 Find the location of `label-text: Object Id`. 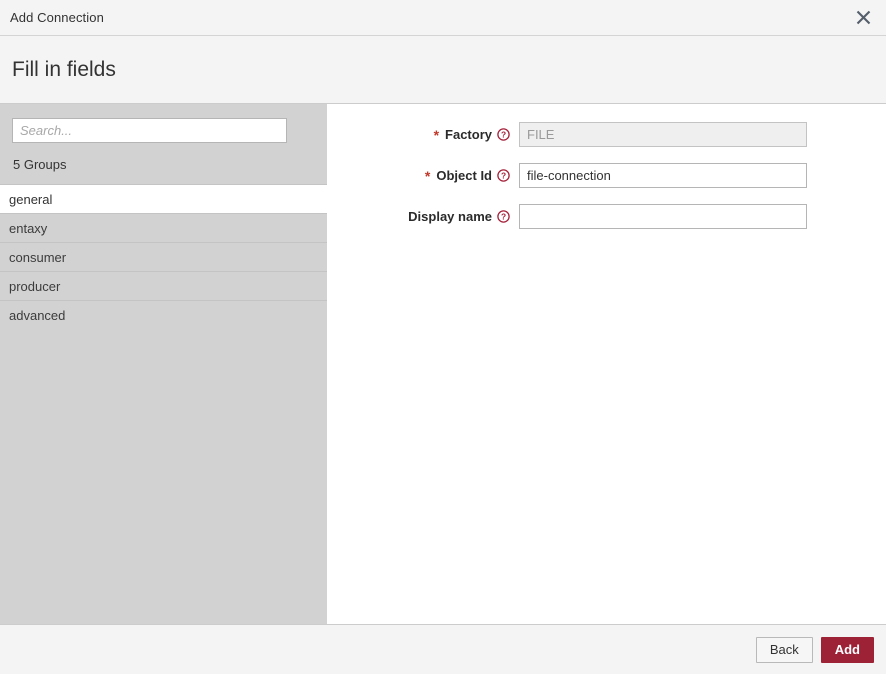

label-text: Object Id is located at coordinates (464, 175).